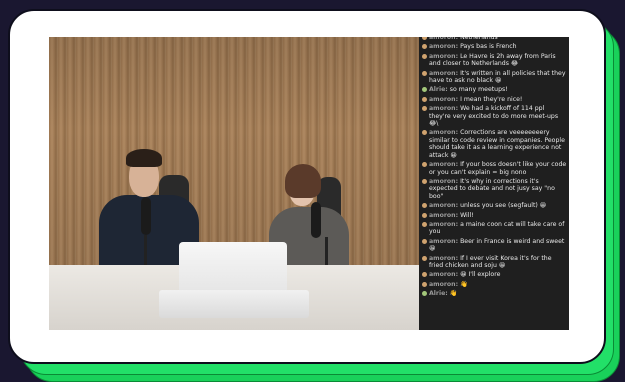  Describe the element at coordinates (234, 304) in the screenshot. I see `laptop-stand-box` at that location.